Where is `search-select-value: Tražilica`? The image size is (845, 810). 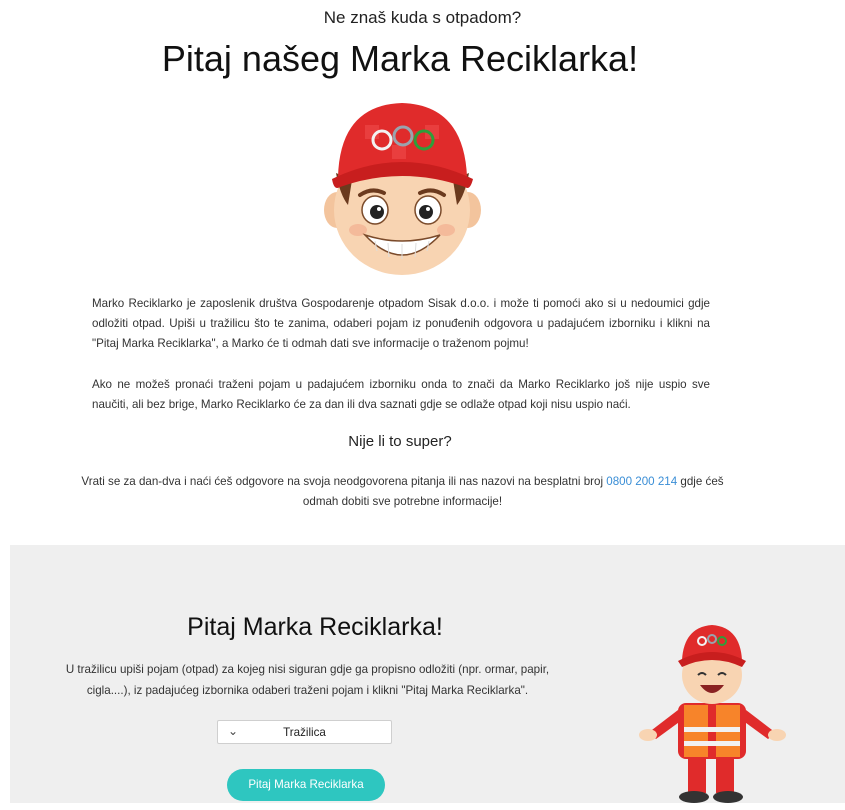 search-select-value: Tražilica is located at coordinates (304, 732).